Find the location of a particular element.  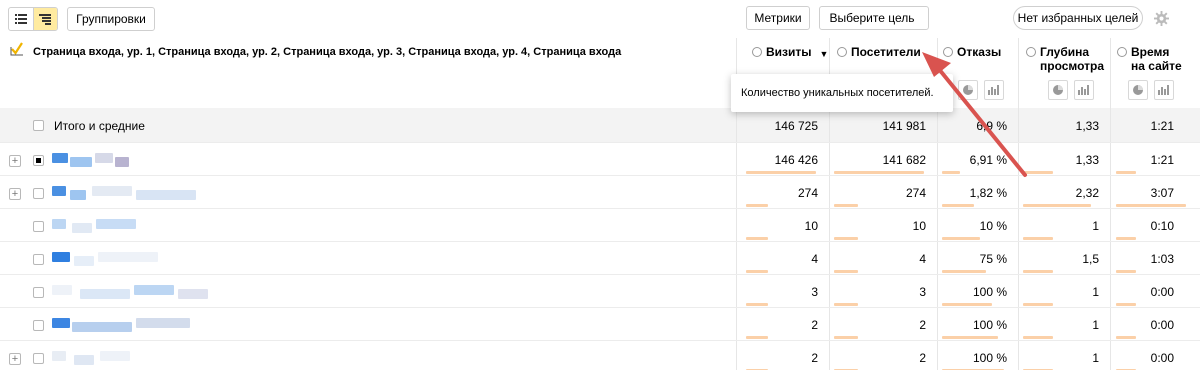

tree-icon is located at coordinates (45, 19).